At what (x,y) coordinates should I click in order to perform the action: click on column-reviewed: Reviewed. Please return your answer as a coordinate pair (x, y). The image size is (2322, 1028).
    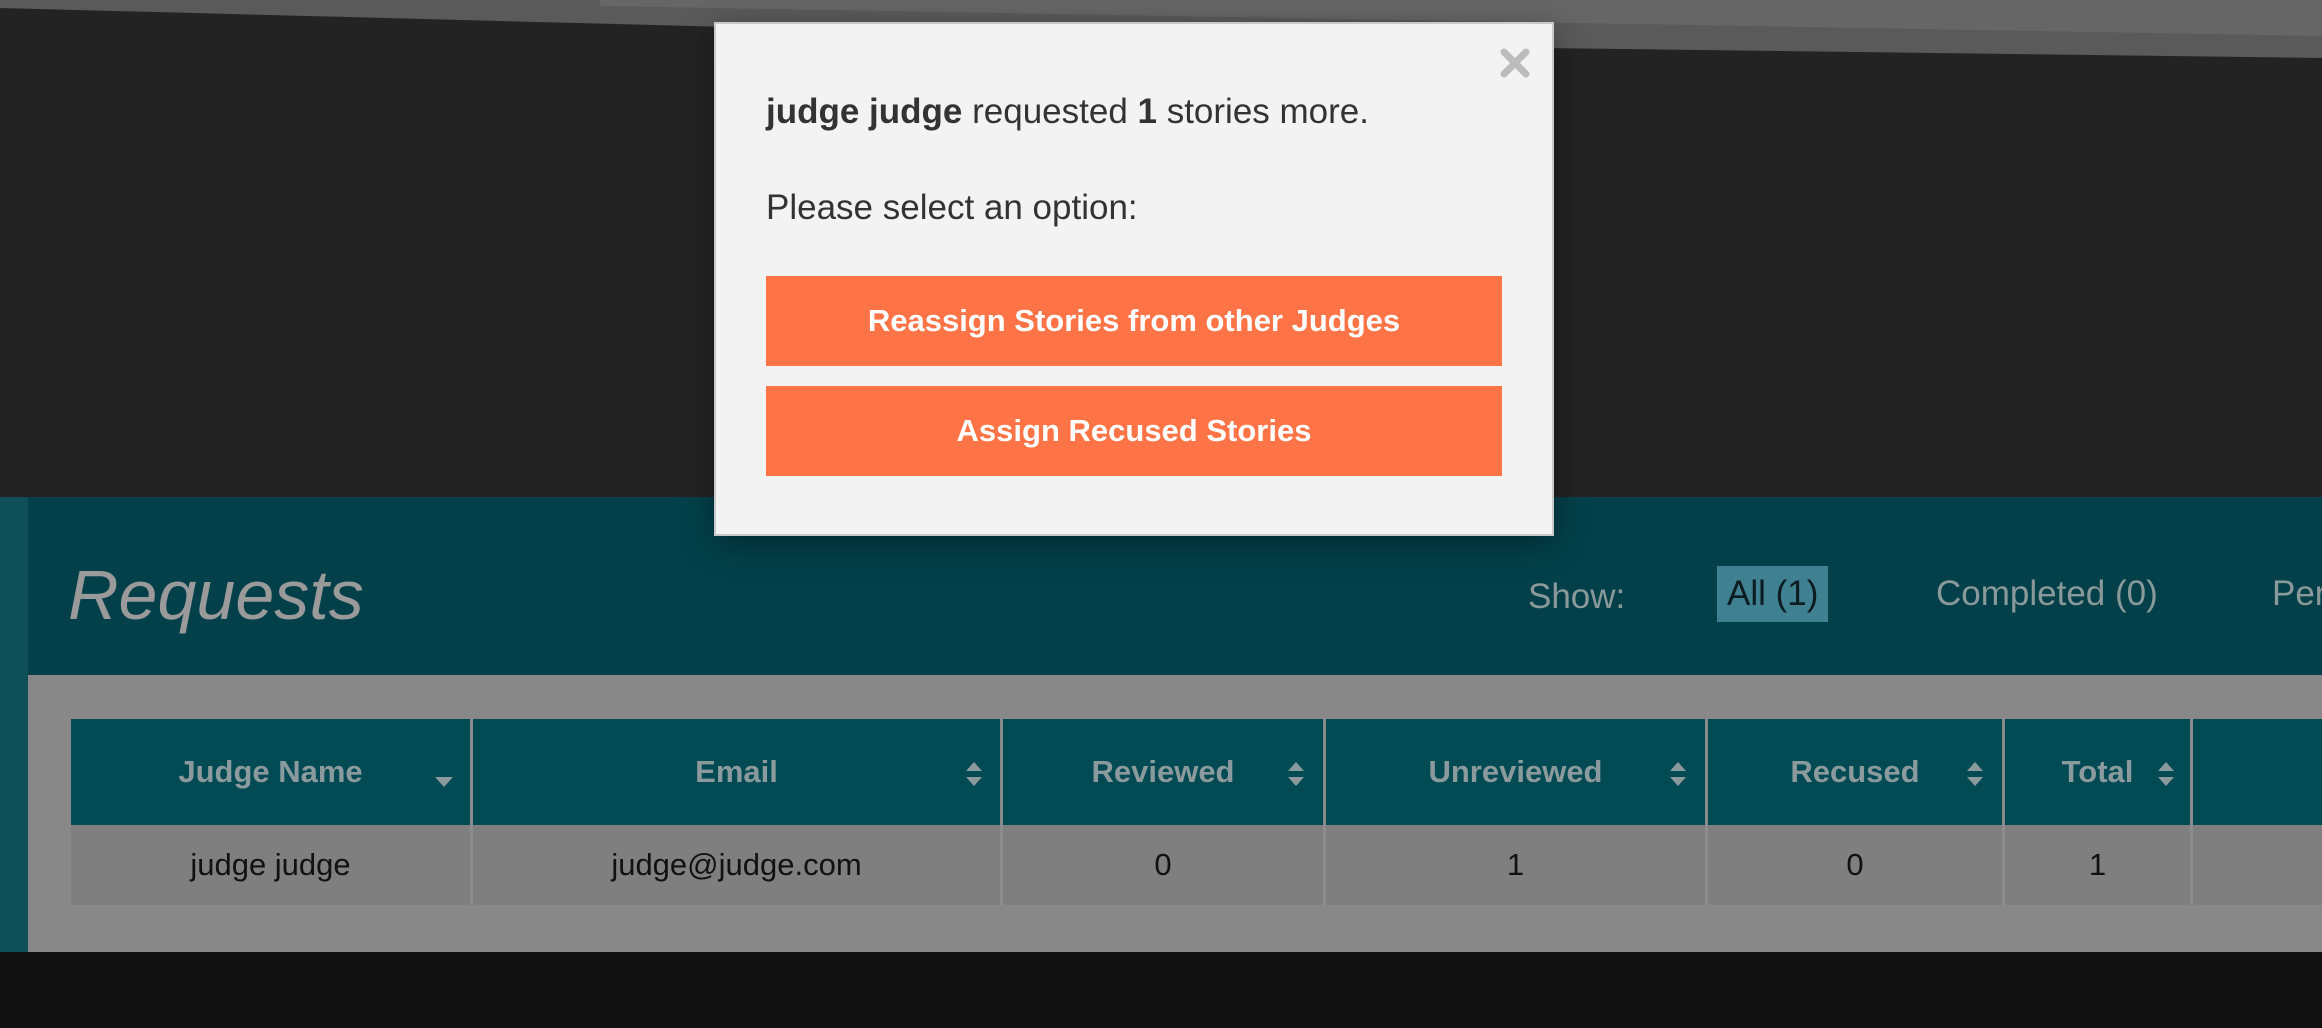
    Looking at the image, I should click on (1164, 772).